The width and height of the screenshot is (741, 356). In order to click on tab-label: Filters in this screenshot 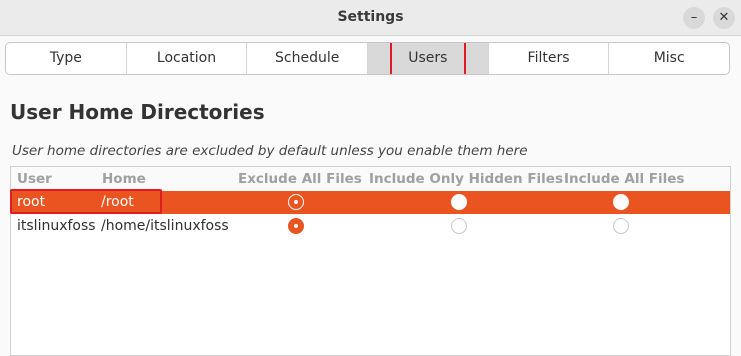, I will do `click(548, 58)`.